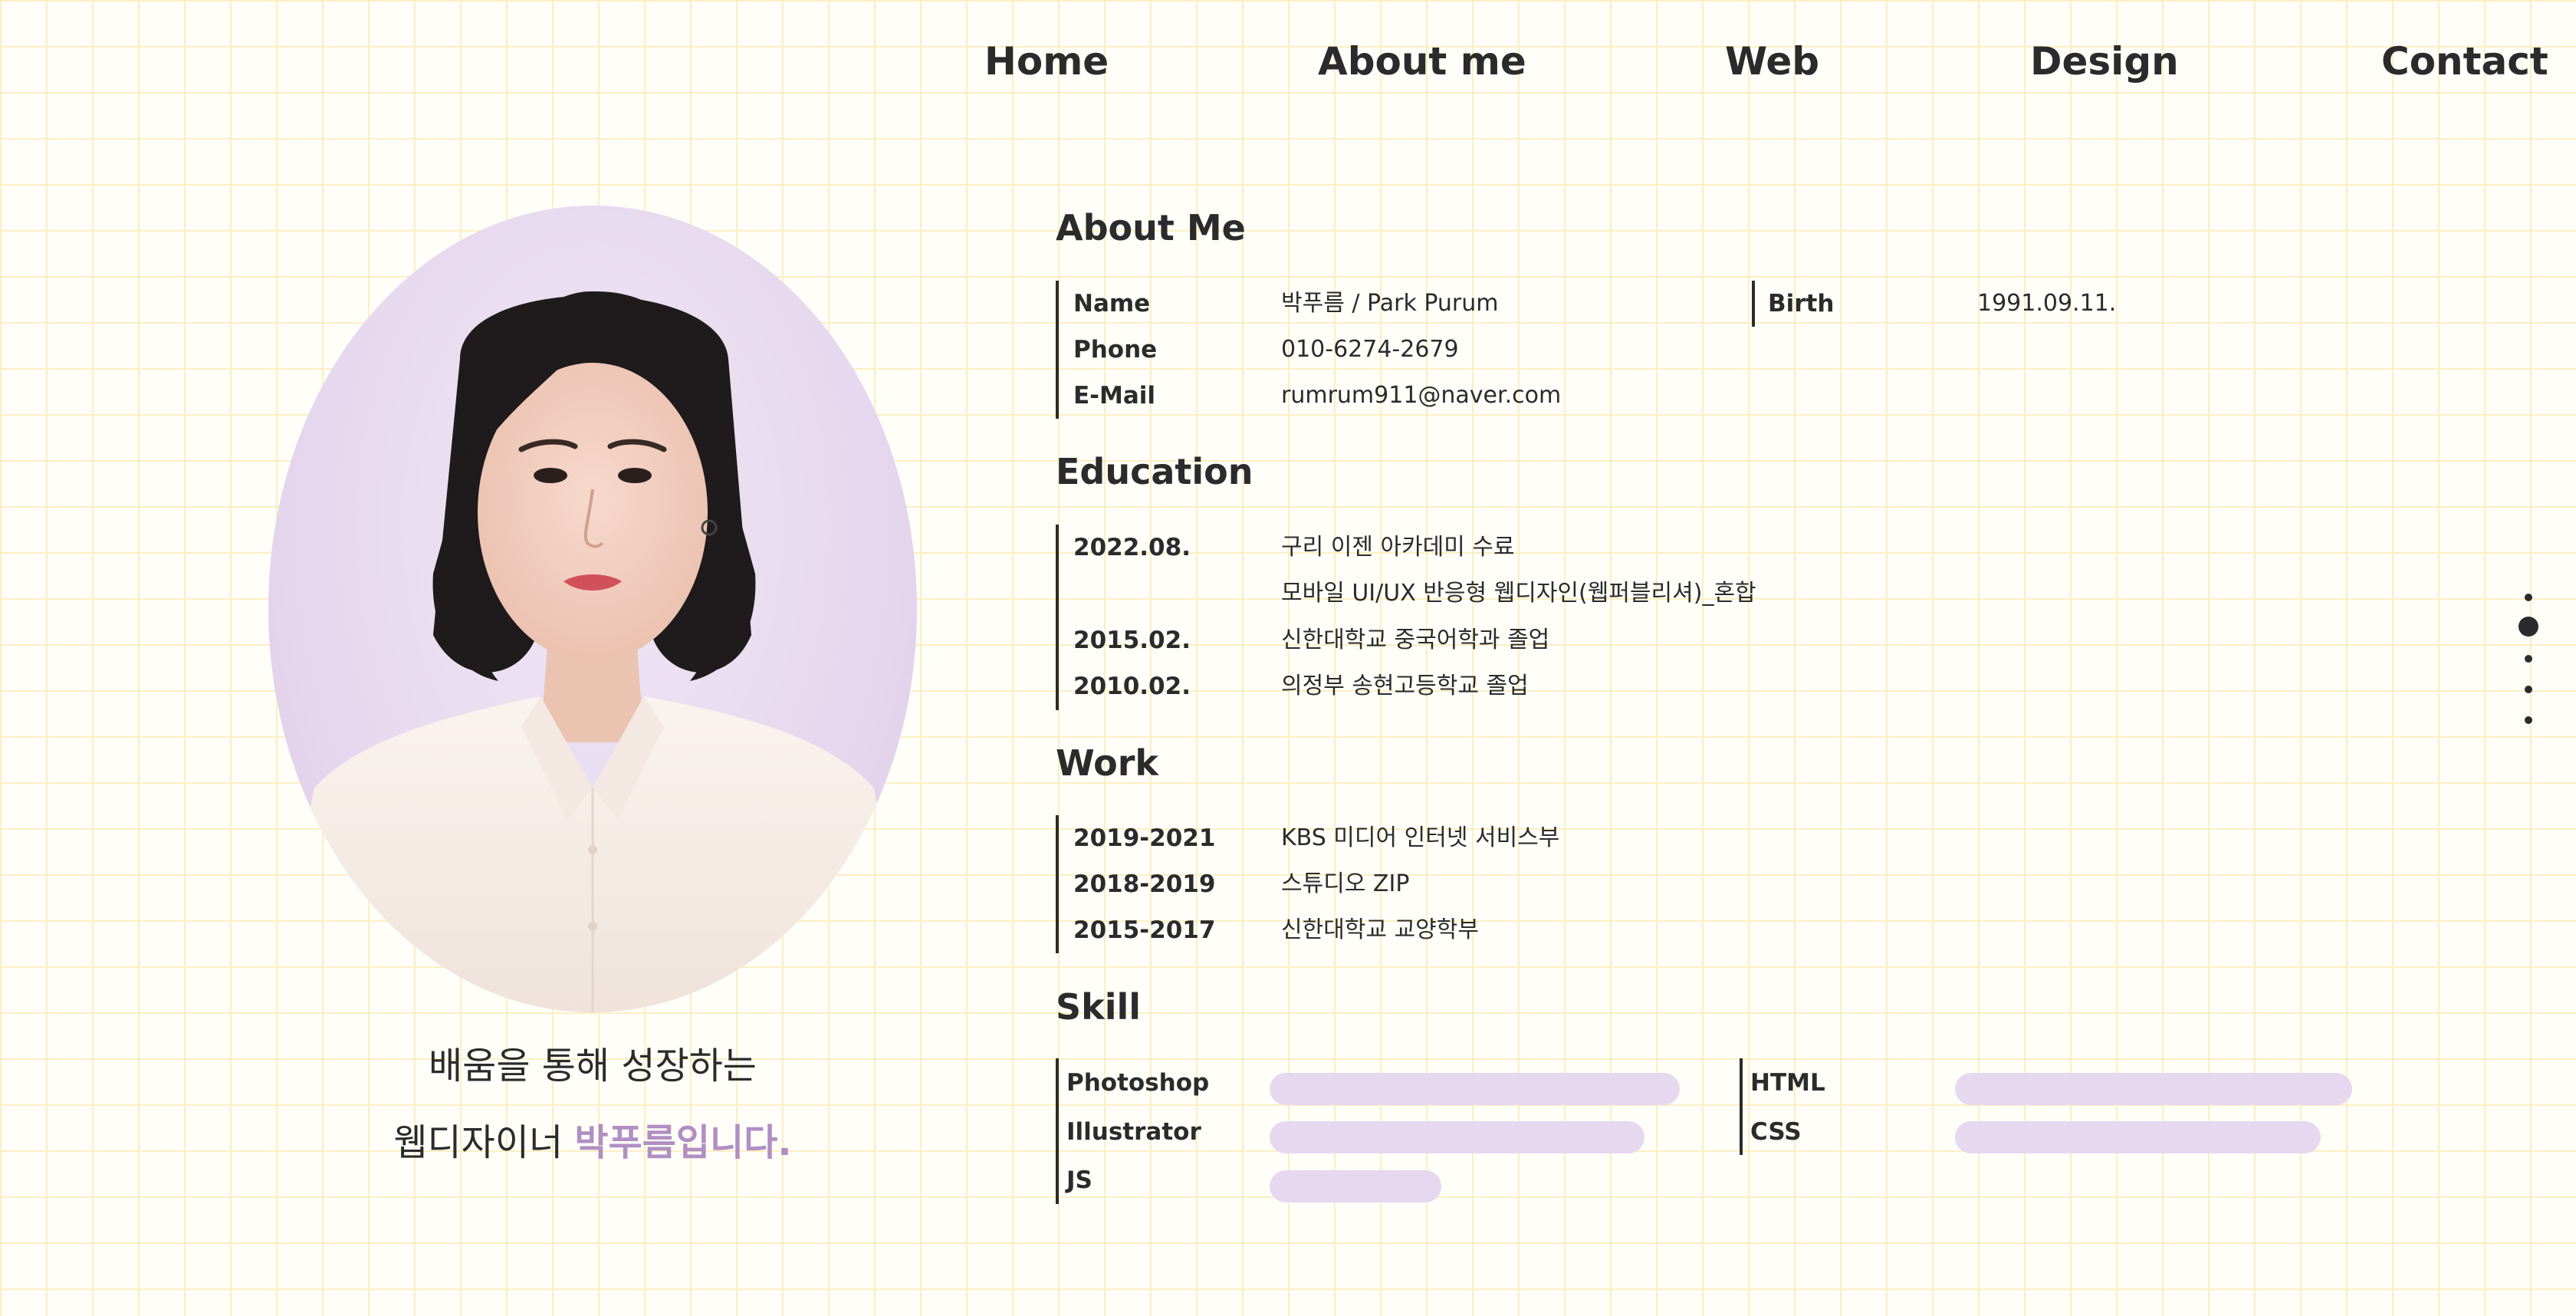  I want to click on about-divider, so click(1057, 350).